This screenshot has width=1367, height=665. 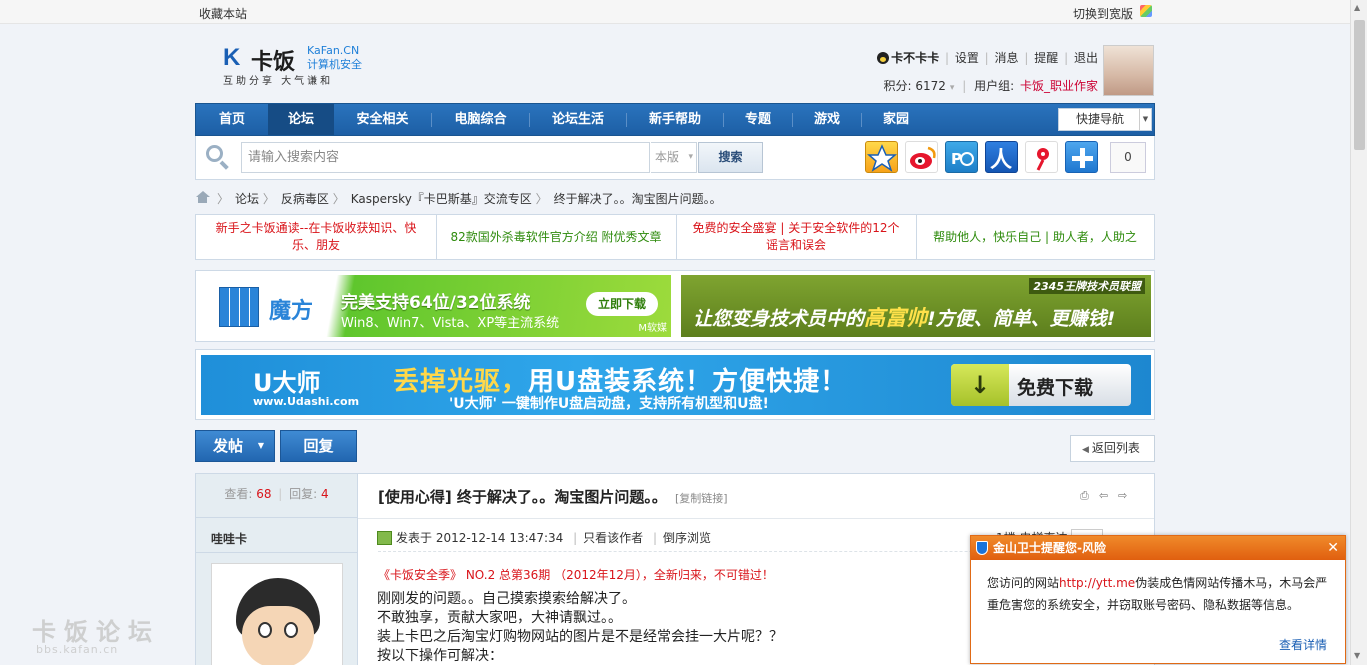 What do you see at coordinates (1086, 58) in the screenshot?
I see `logout-link: 退出` at bounding box center [1086, 58].